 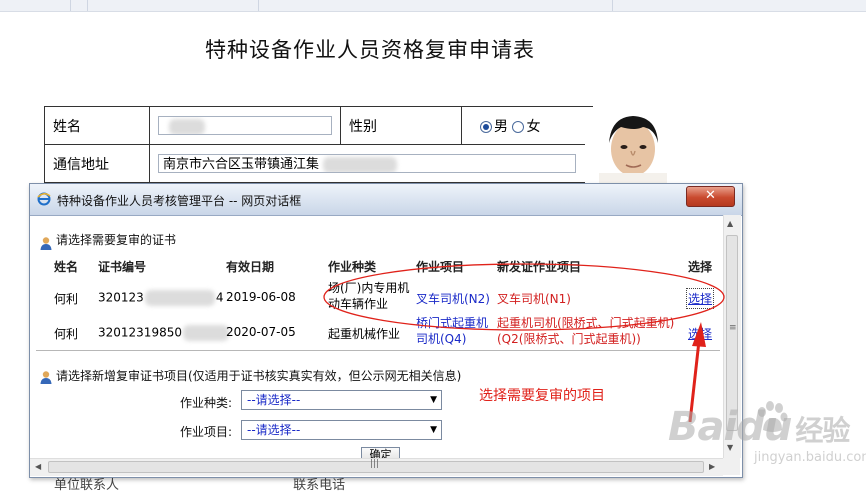 What do you see at coordinates (87, 485) in the screenshot?
I see `contact-label: 单位联系人` at bounding box center [87, 485].